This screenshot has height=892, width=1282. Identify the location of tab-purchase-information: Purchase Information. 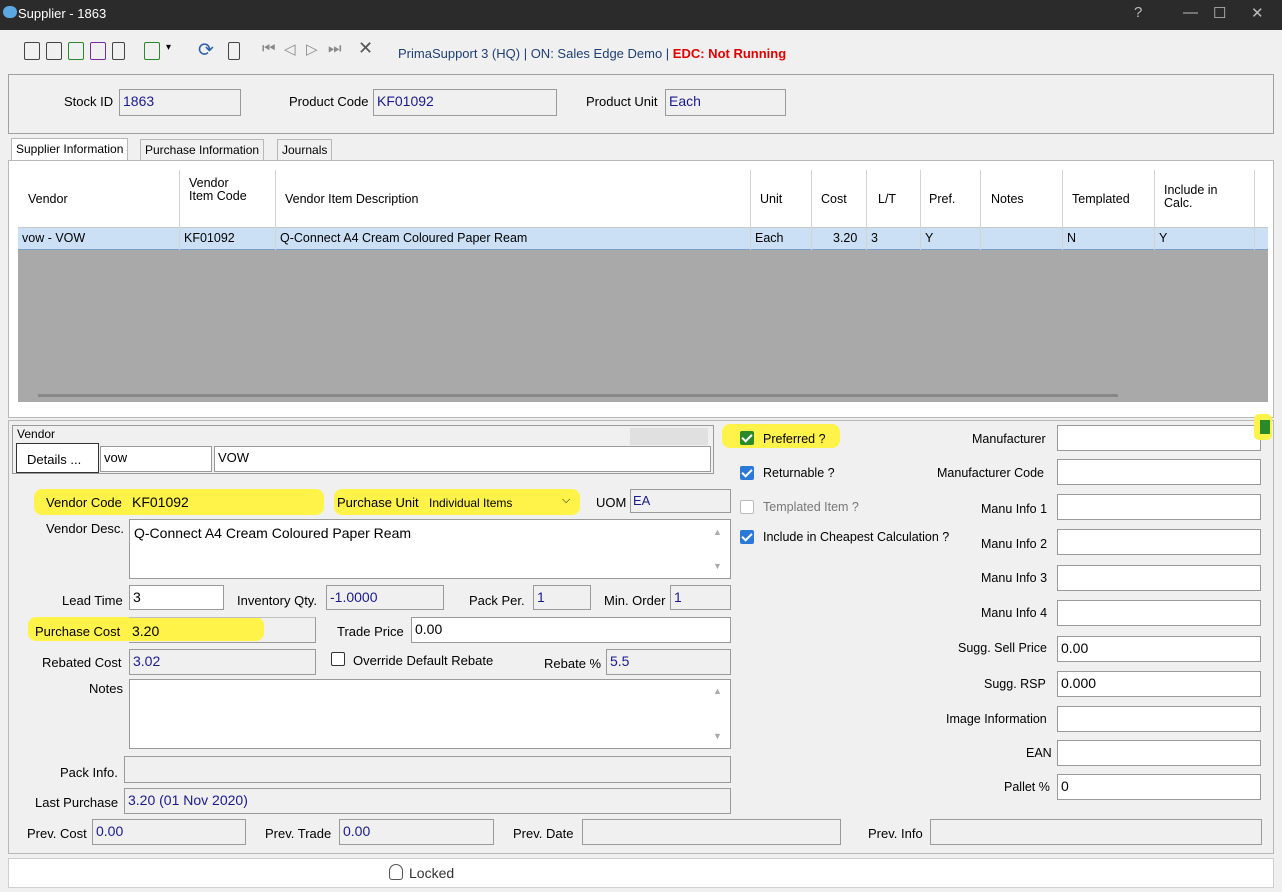
(202, 150).